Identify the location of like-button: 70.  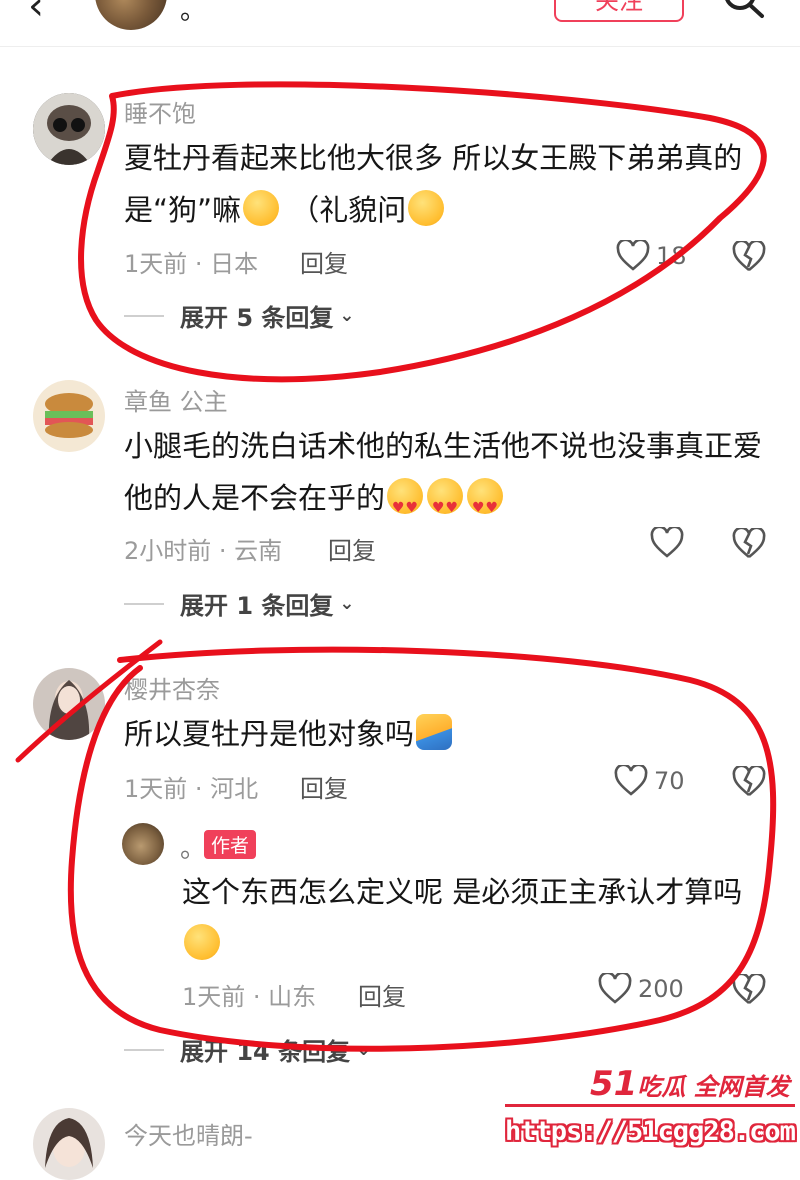
(649, 781).